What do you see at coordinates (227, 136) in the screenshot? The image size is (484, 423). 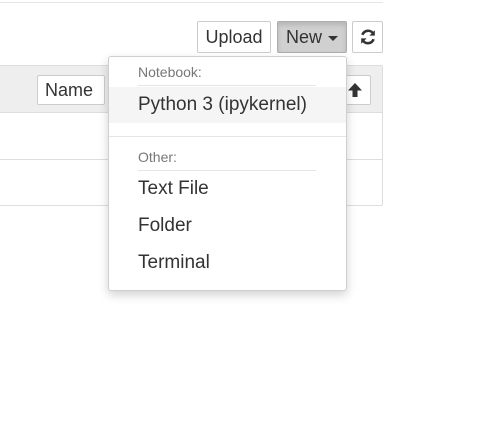 I see `menu-divider` at bounding box center [227, 136].